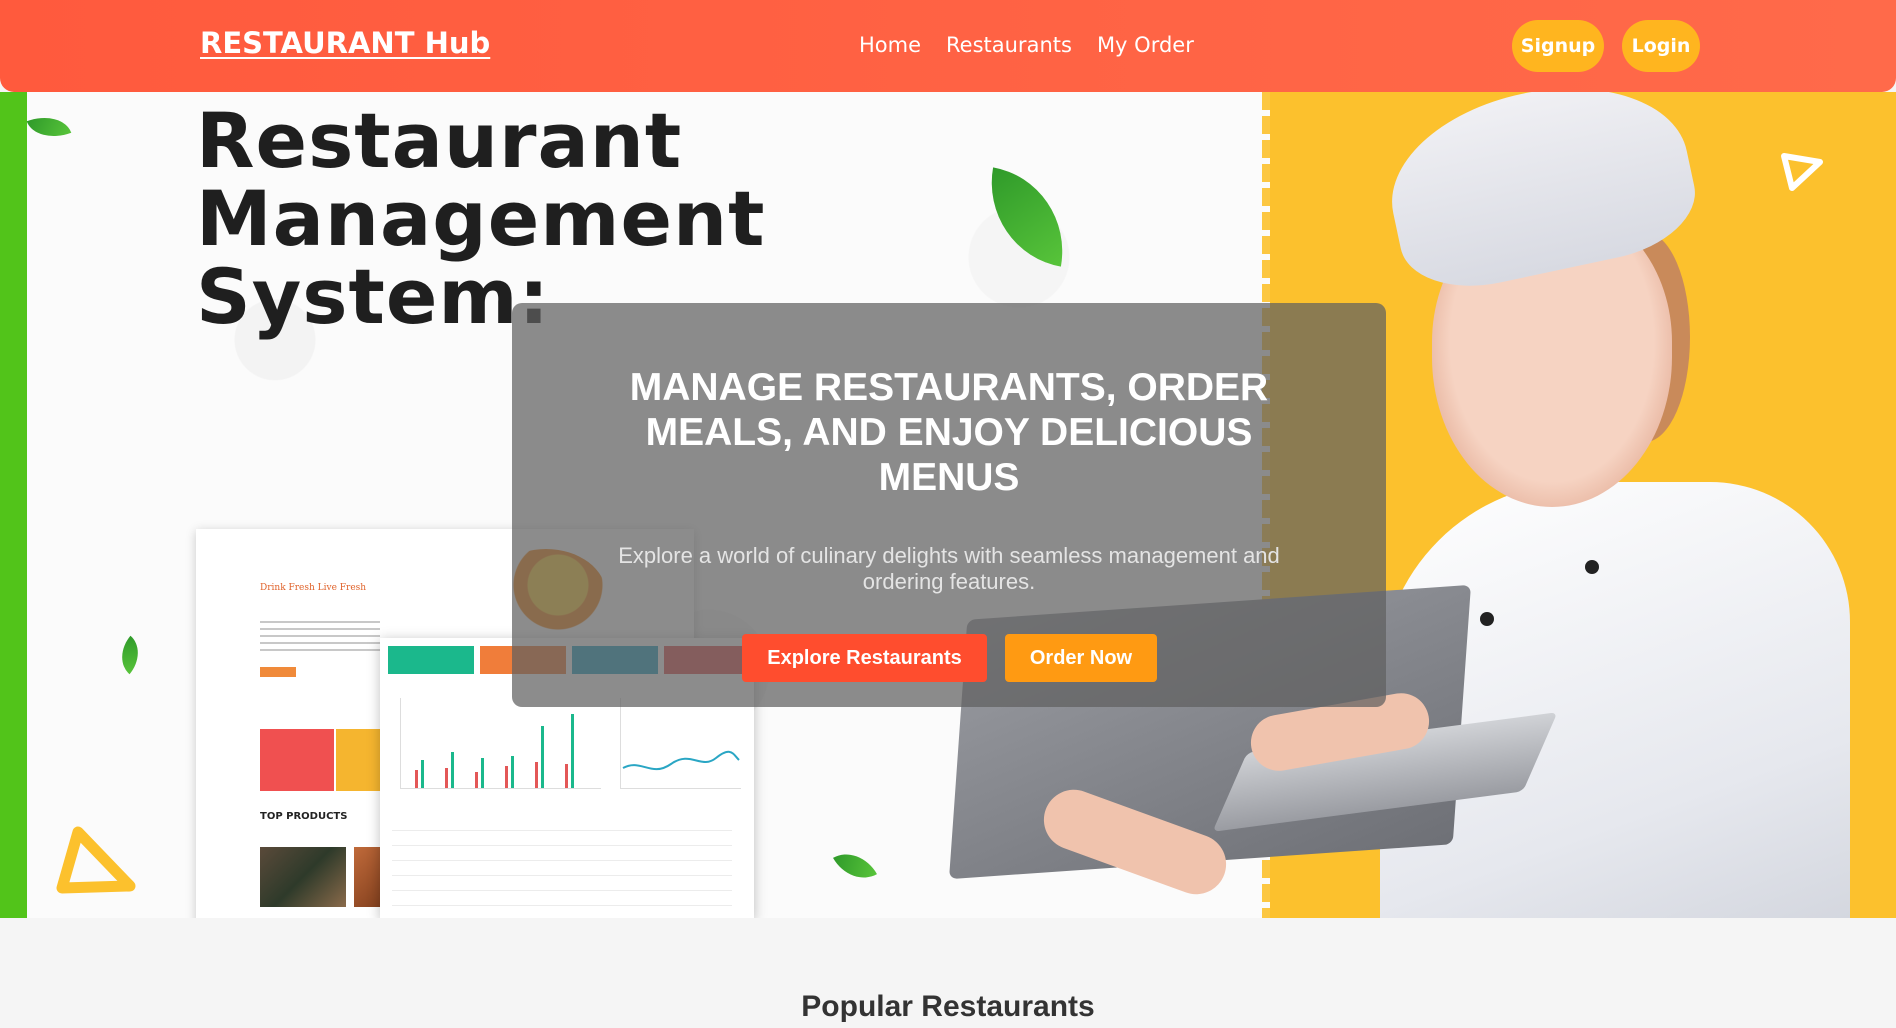 This screenshot has width=1896, height=1028. Describe the element at coordinates (1558, 46) in the screenshot. I see `signup-button: Signup` at that location.